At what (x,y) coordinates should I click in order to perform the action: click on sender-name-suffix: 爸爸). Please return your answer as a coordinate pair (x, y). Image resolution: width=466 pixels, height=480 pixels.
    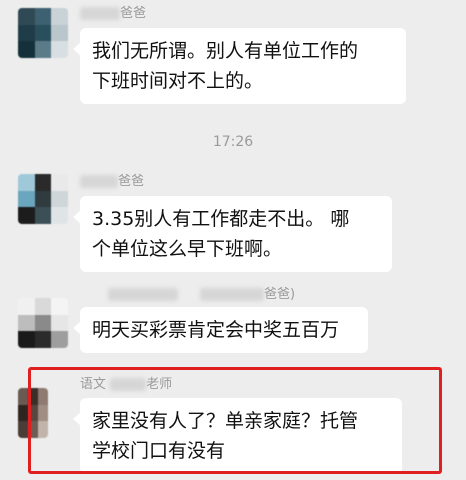
    Looking at the image, I should click on (280, 294).